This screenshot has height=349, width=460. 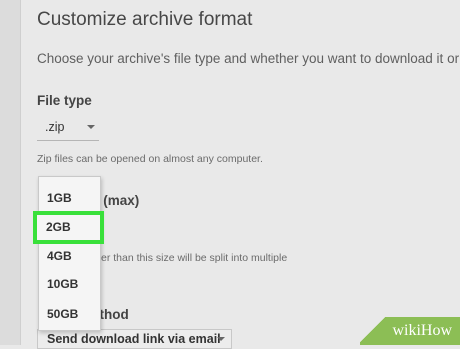 I want to click on delivery-method-value: Send download link via email, so click(x=134, y=339).